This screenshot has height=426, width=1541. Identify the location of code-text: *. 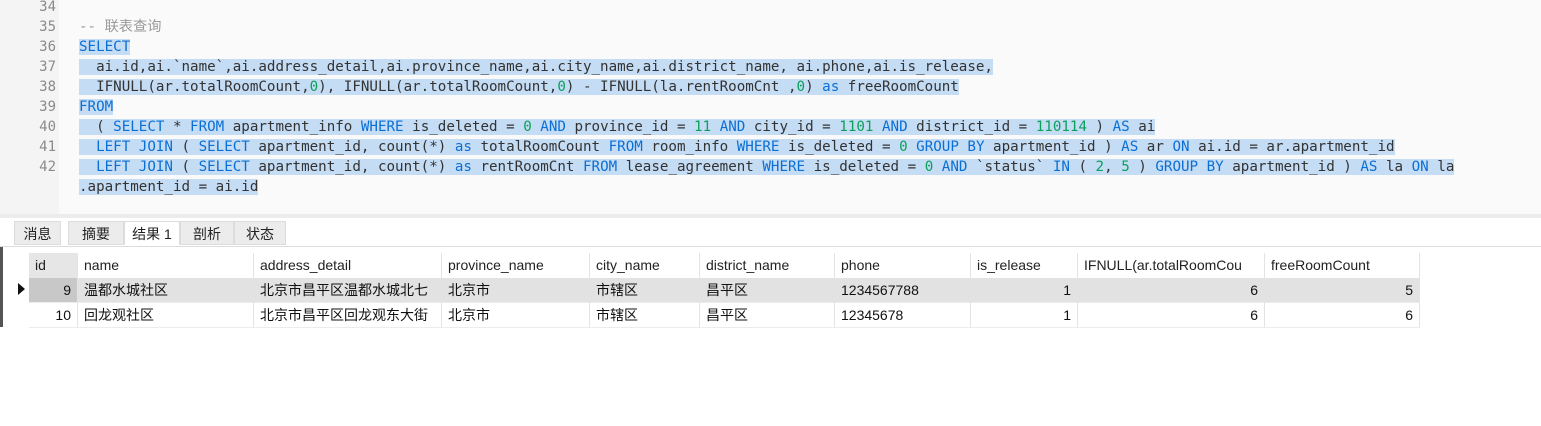
(177, 127).